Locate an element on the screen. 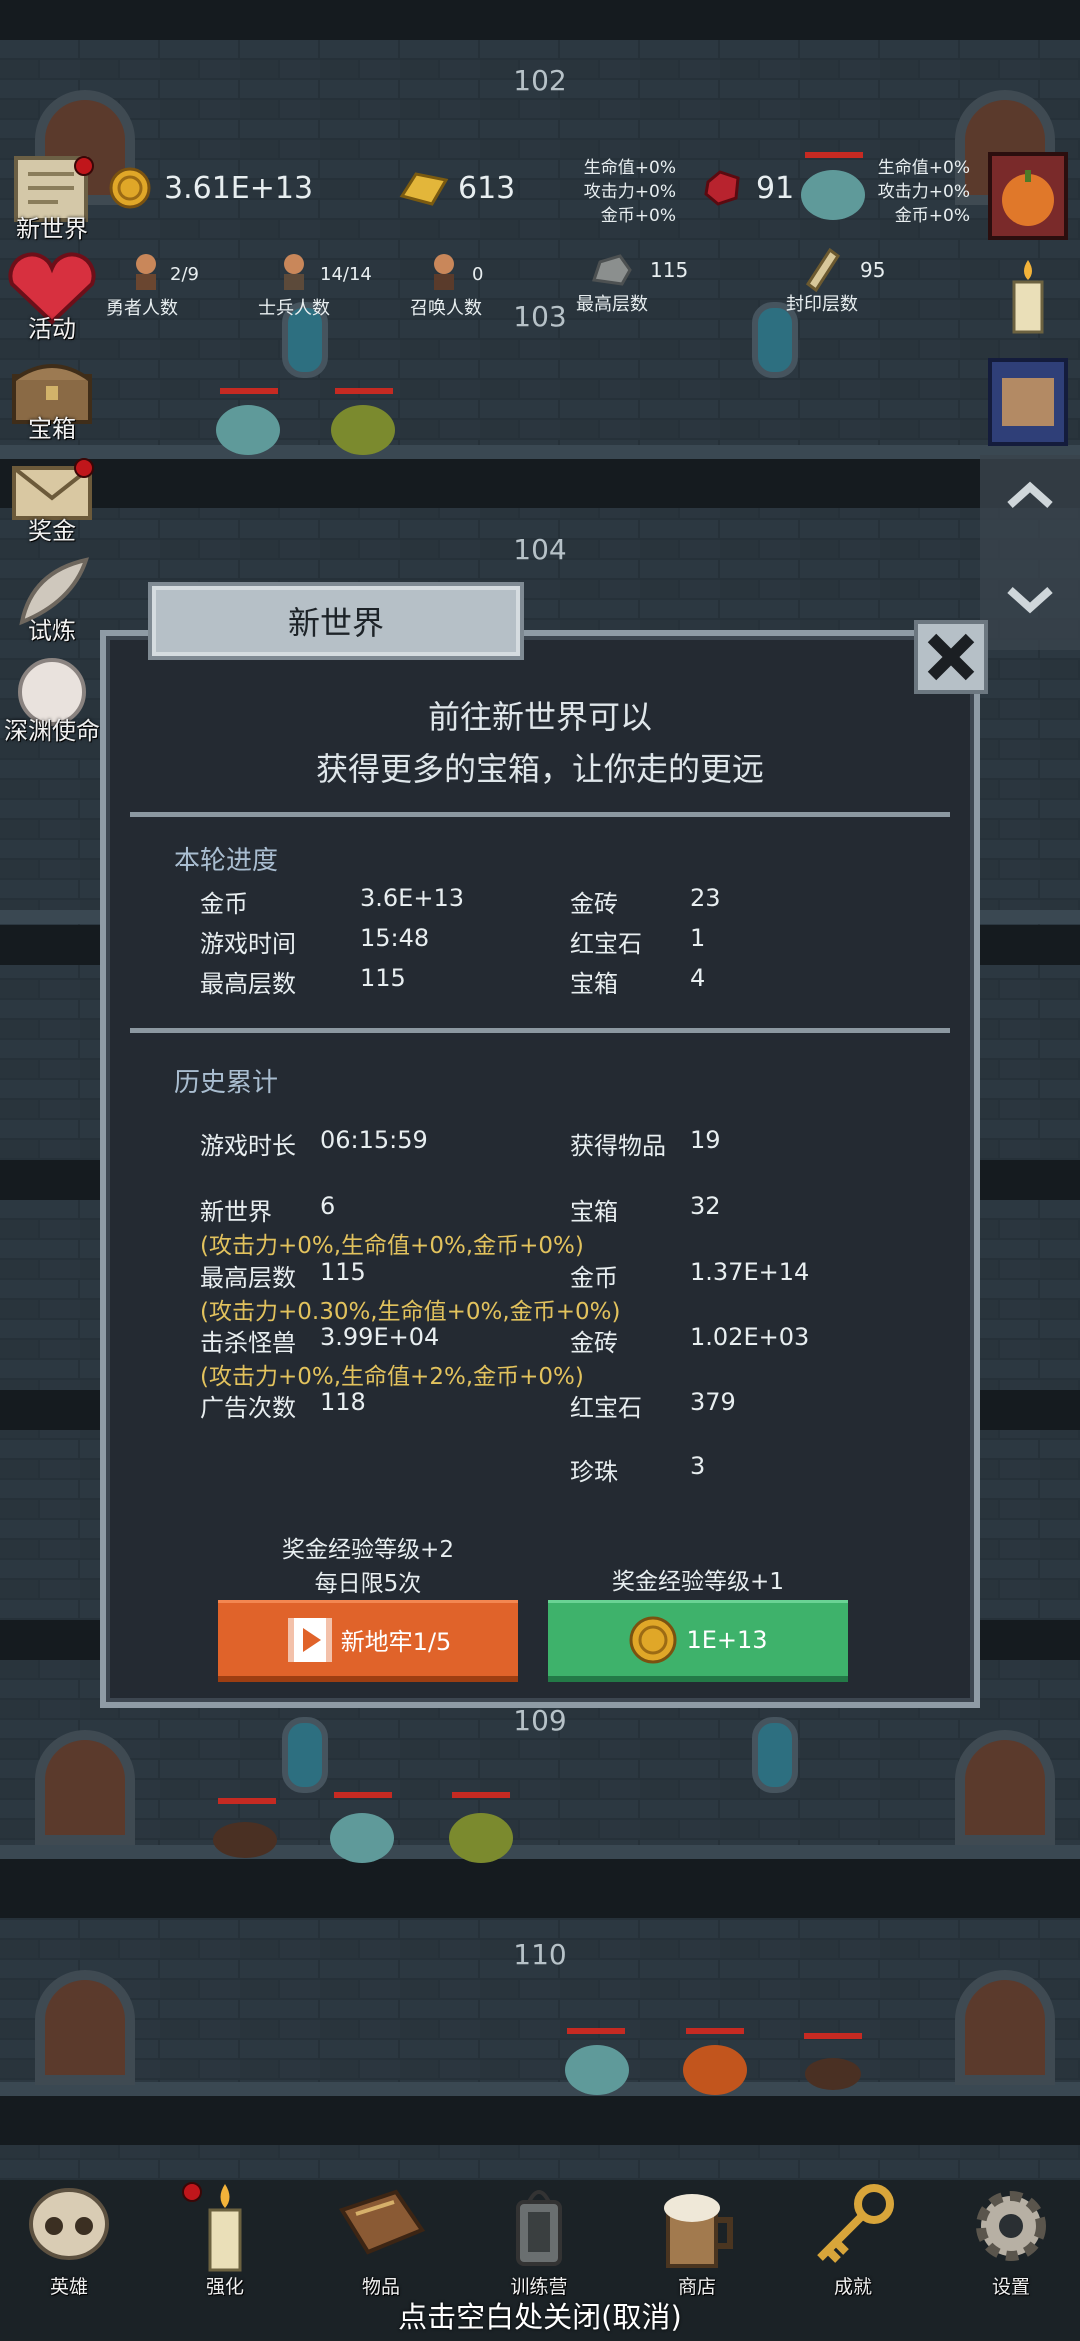 Image resolution: width=1080 pixels, height=2341 pixels. history-gold-value: 1.37E+14 is located at coordinates (750, 1272).